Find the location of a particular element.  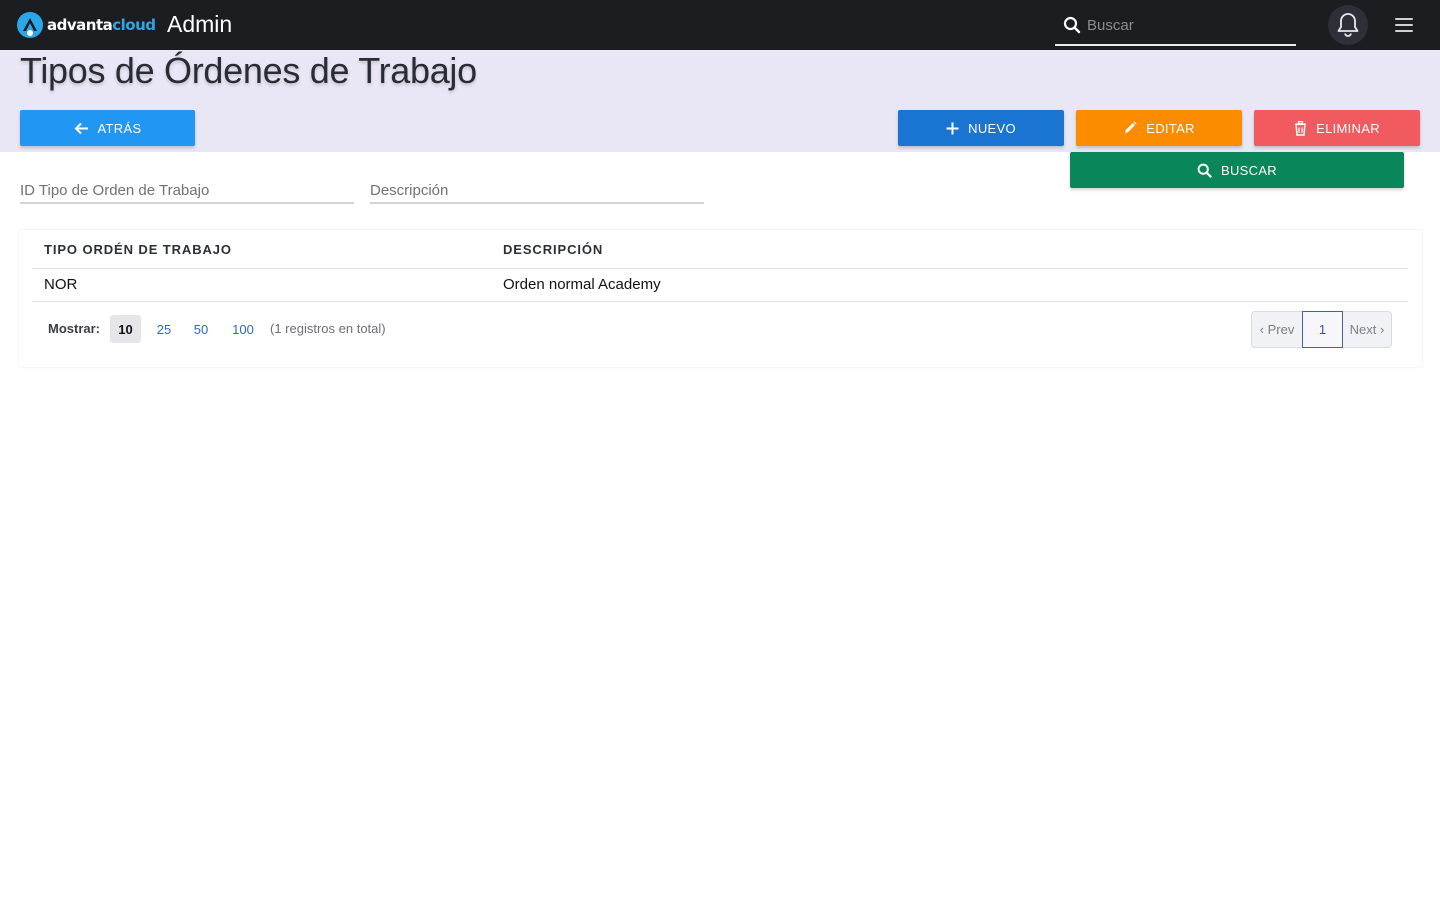

column-header-type: TIPO ORDÉN DE TRABAJO is located at coordinates (138, 249).